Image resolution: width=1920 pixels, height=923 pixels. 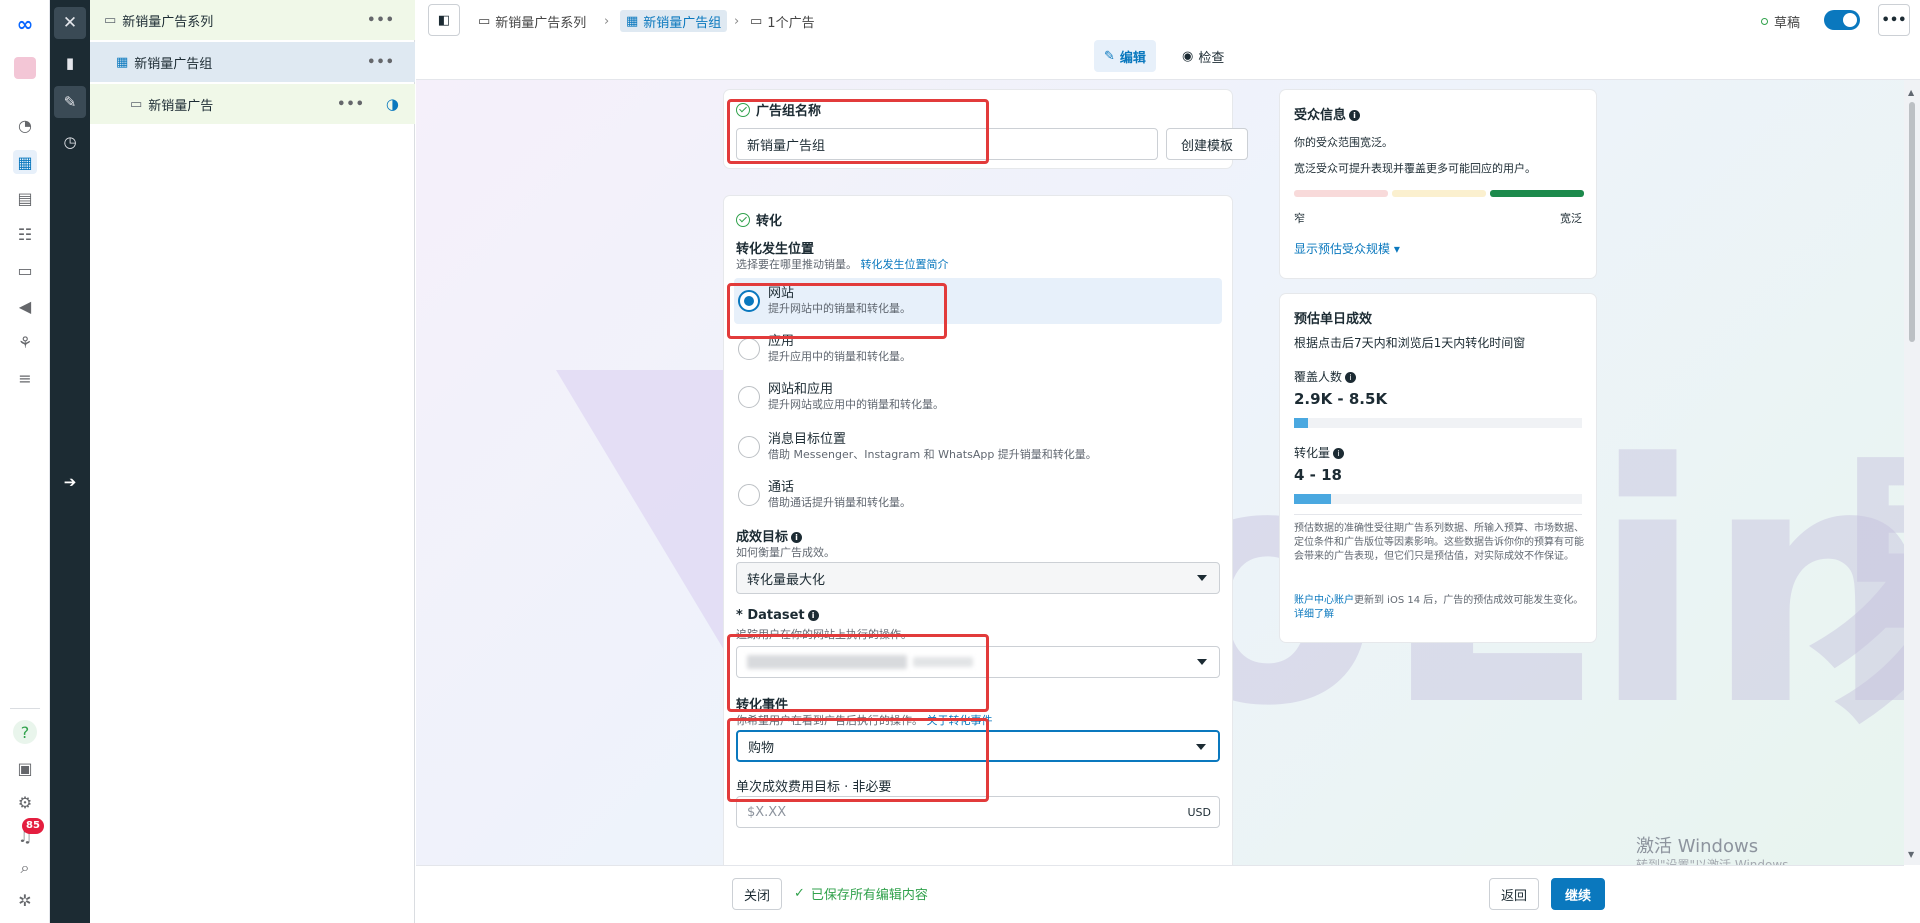 What do you see at coordinates (1911, 92) in the screenshot?
I see `scroll-up-icon: ▲` at bounding box center [1911, 92].